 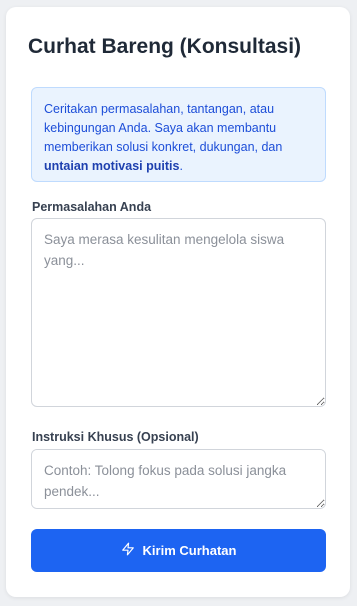 I want to click on submit-button: Kirim Curhatan, so click(x=178, y=550).